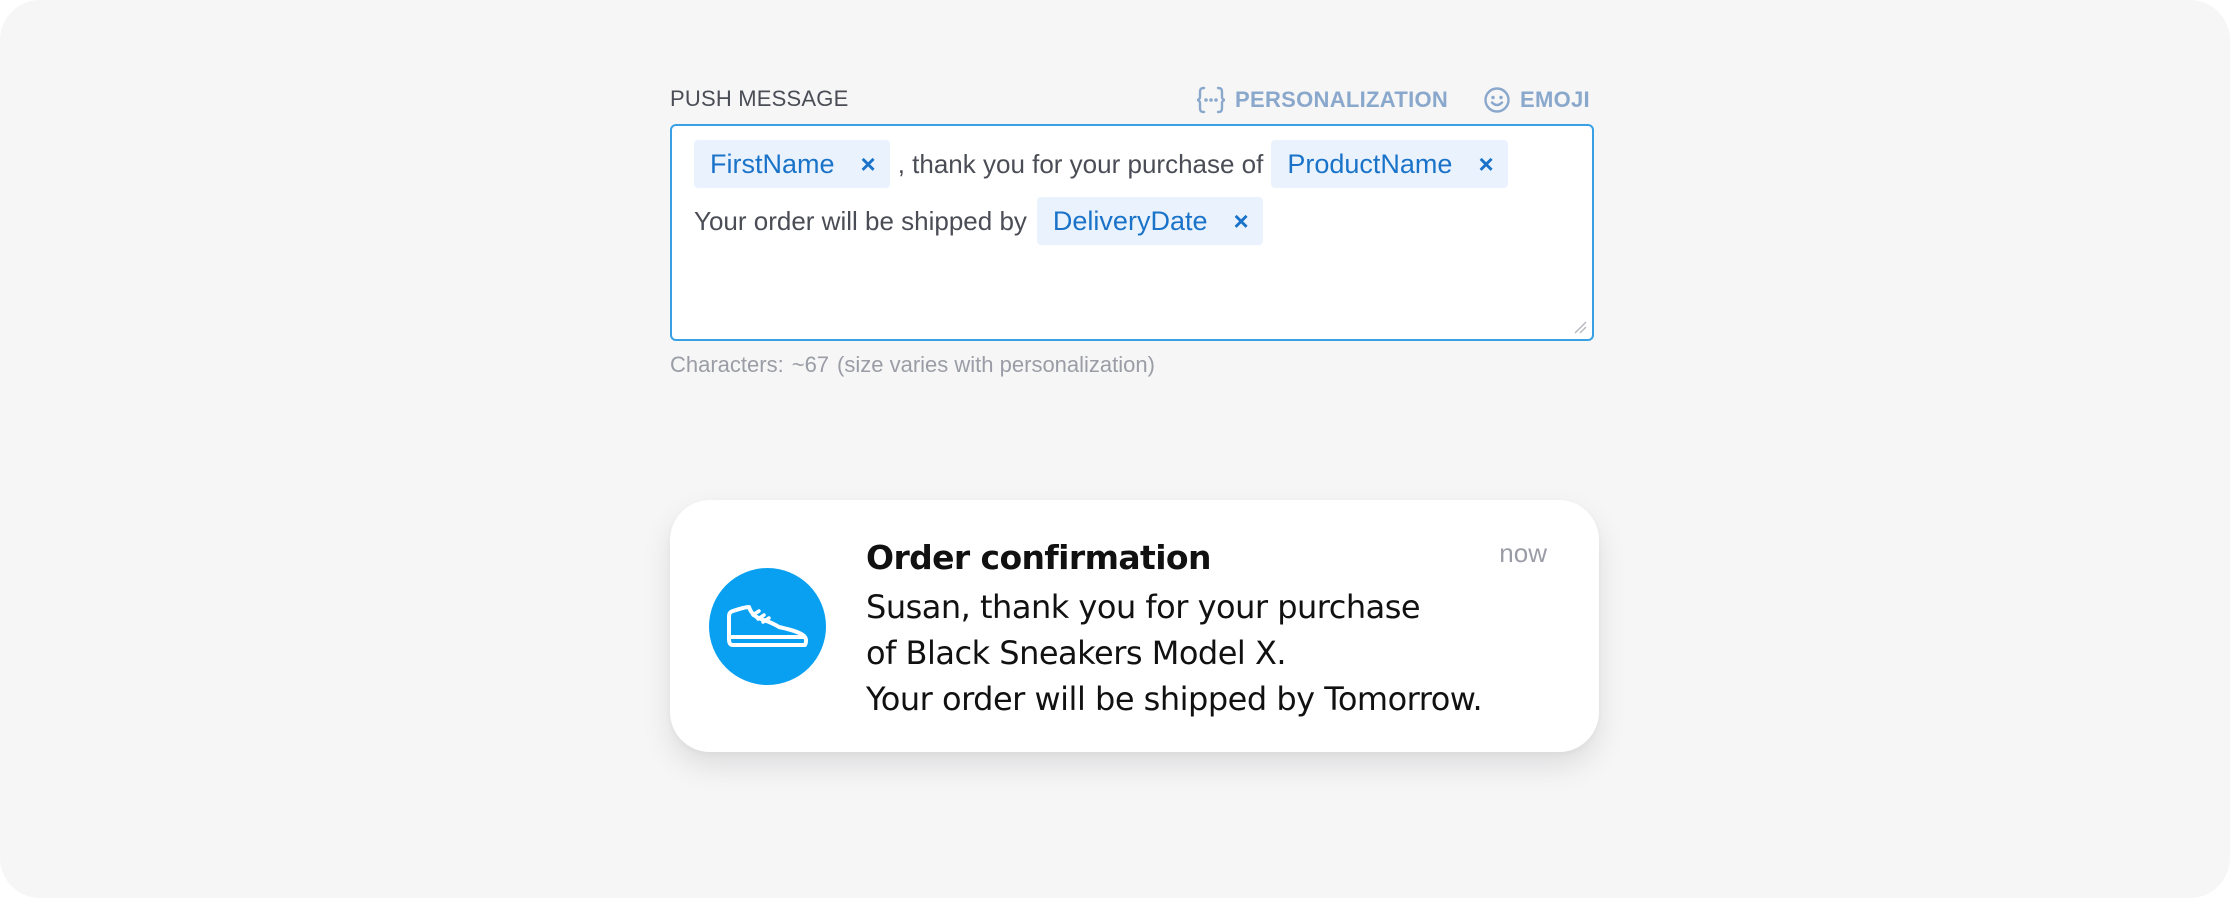  What do you see at coordinates (1132, 100) in the screenshot?
I see `editor-header: PUSH MESSAGE PERSONALIZATION EMOJI` at bounding box center [1132, 100].